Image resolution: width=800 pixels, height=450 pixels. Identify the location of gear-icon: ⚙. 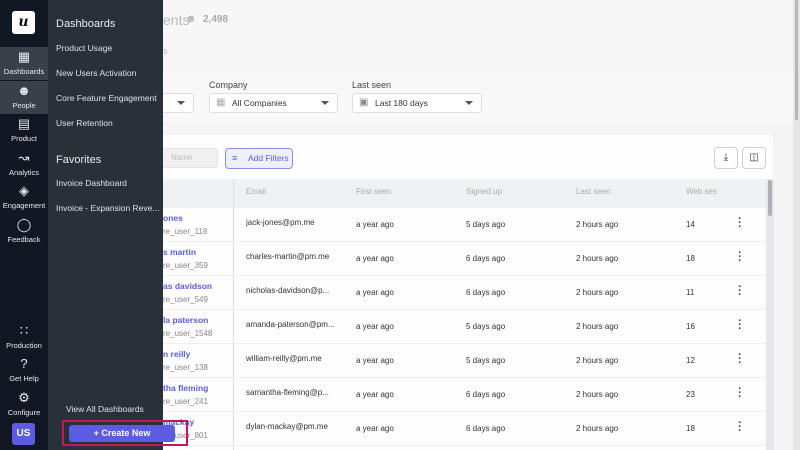
(24, 397).